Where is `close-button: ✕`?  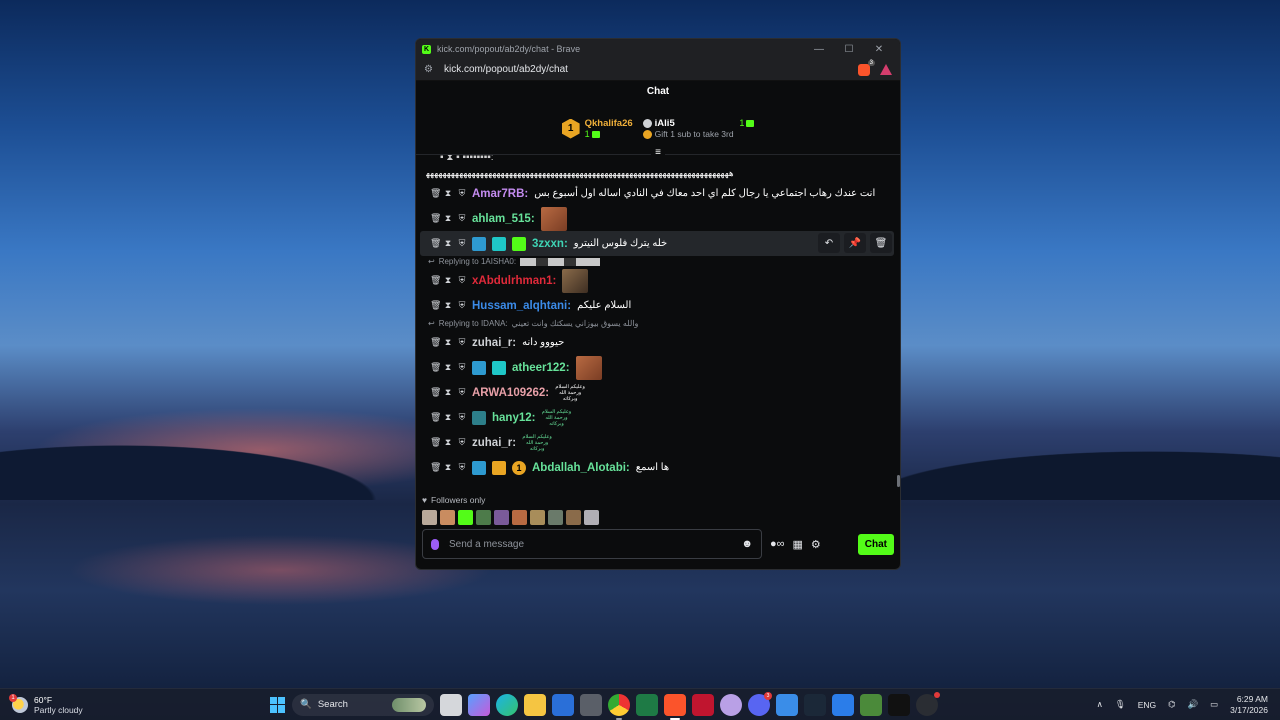 close-button: ✕ is located at coordinates (879, 49).